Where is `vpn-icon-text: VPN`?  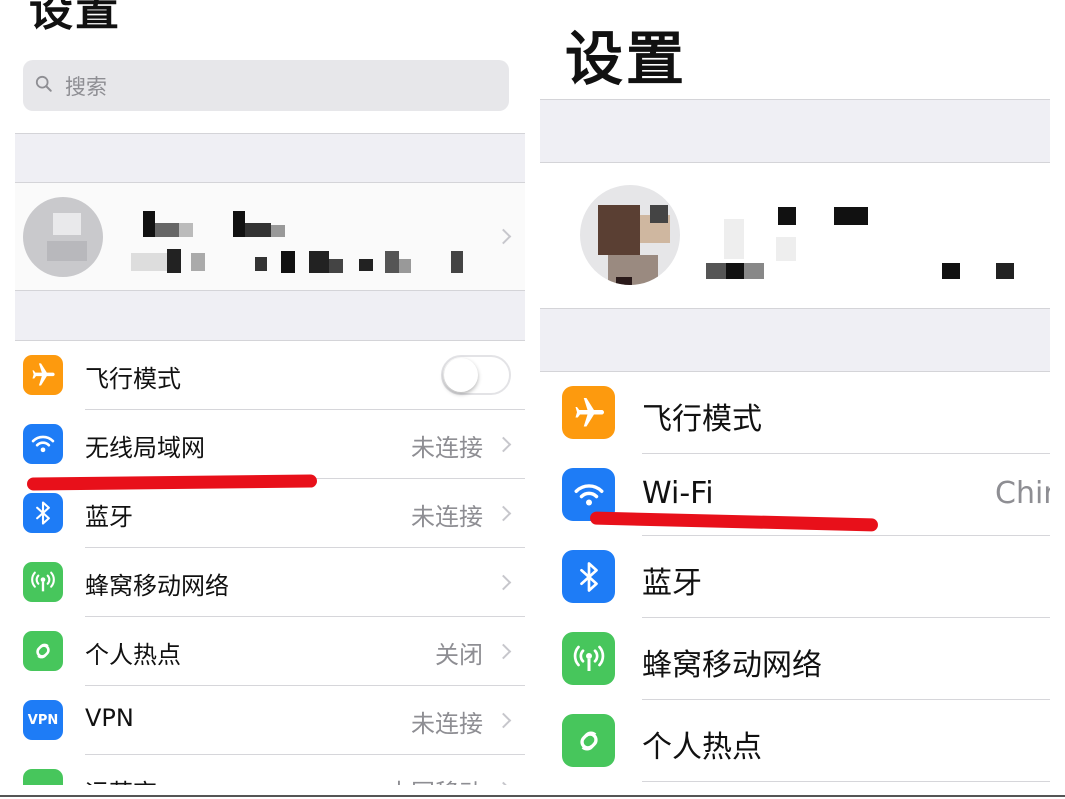
vpn-icon-text: VPN is located at coordinates (43, 720).